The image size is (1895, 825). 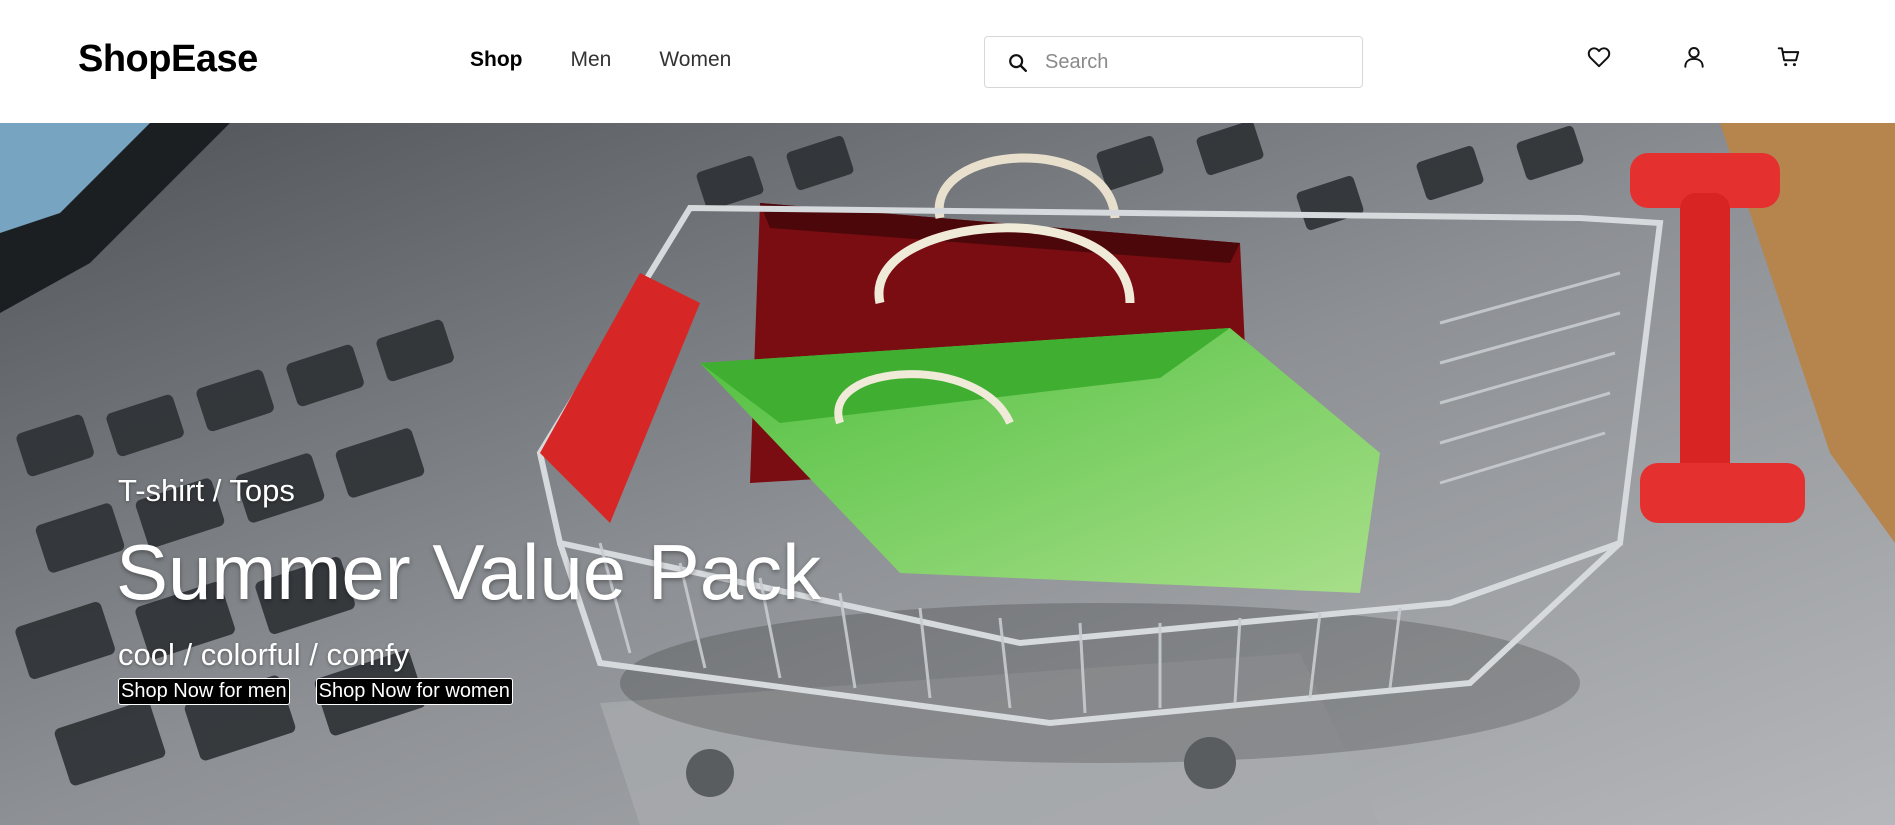 I want to click on main-nav: Shop Men Women, so click(x=600, y=60).